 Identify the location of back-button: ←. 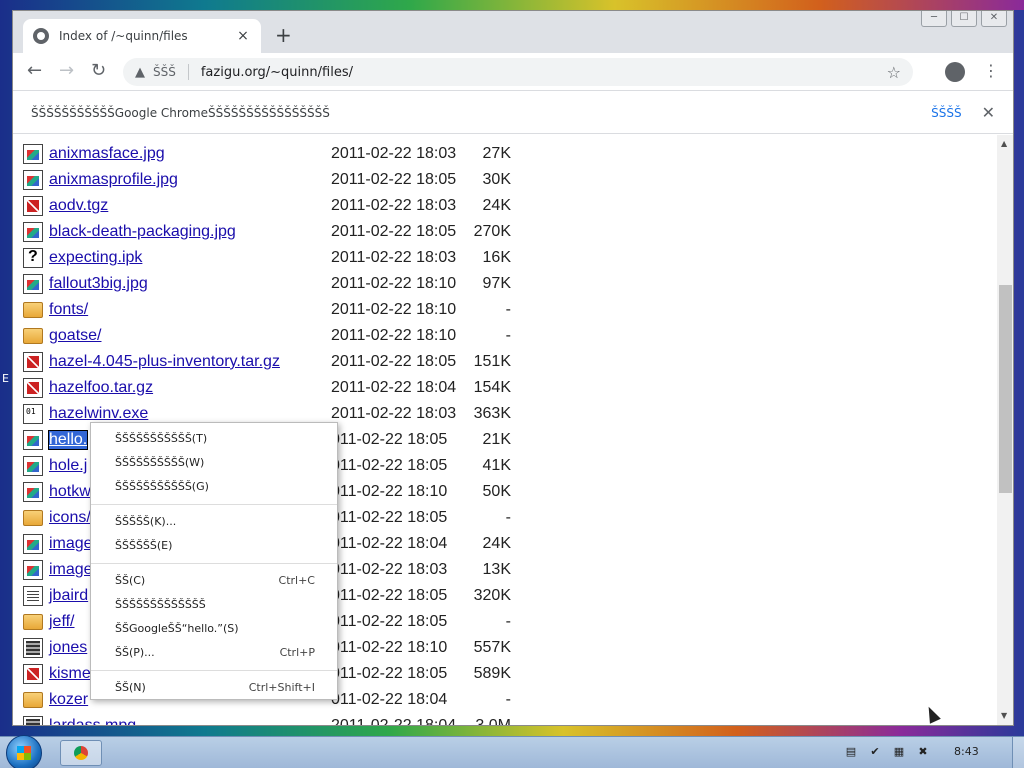
(34, 71).